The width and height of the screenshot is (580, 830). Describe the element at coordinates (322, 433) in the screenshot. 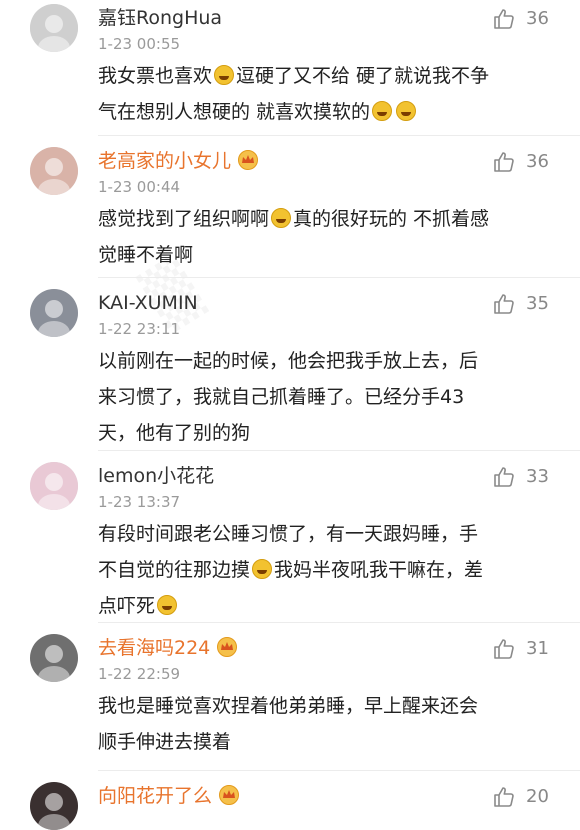

I see `comment-line: 天，他有了别的狗` at that location.